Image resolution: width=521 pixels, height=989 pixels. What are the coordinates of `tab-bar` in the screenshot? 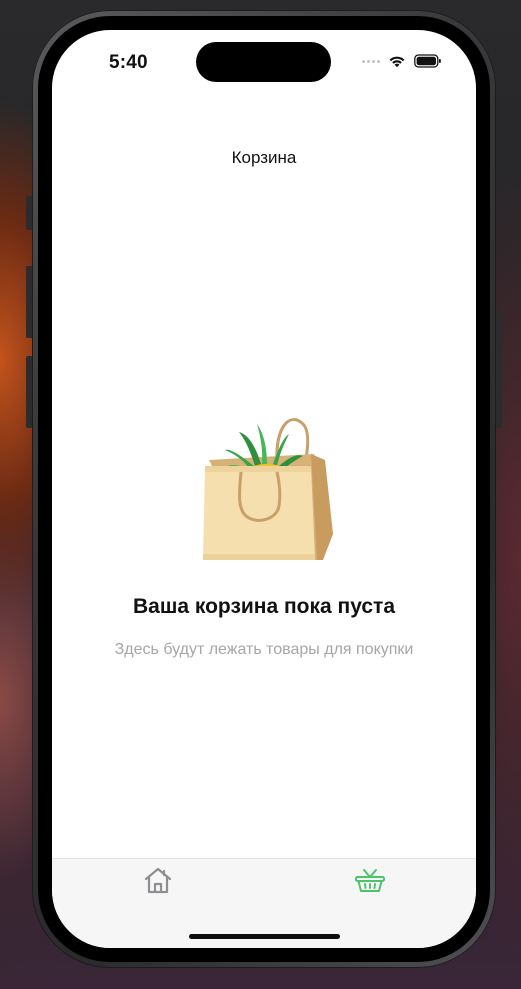 It's located at (264, 903).